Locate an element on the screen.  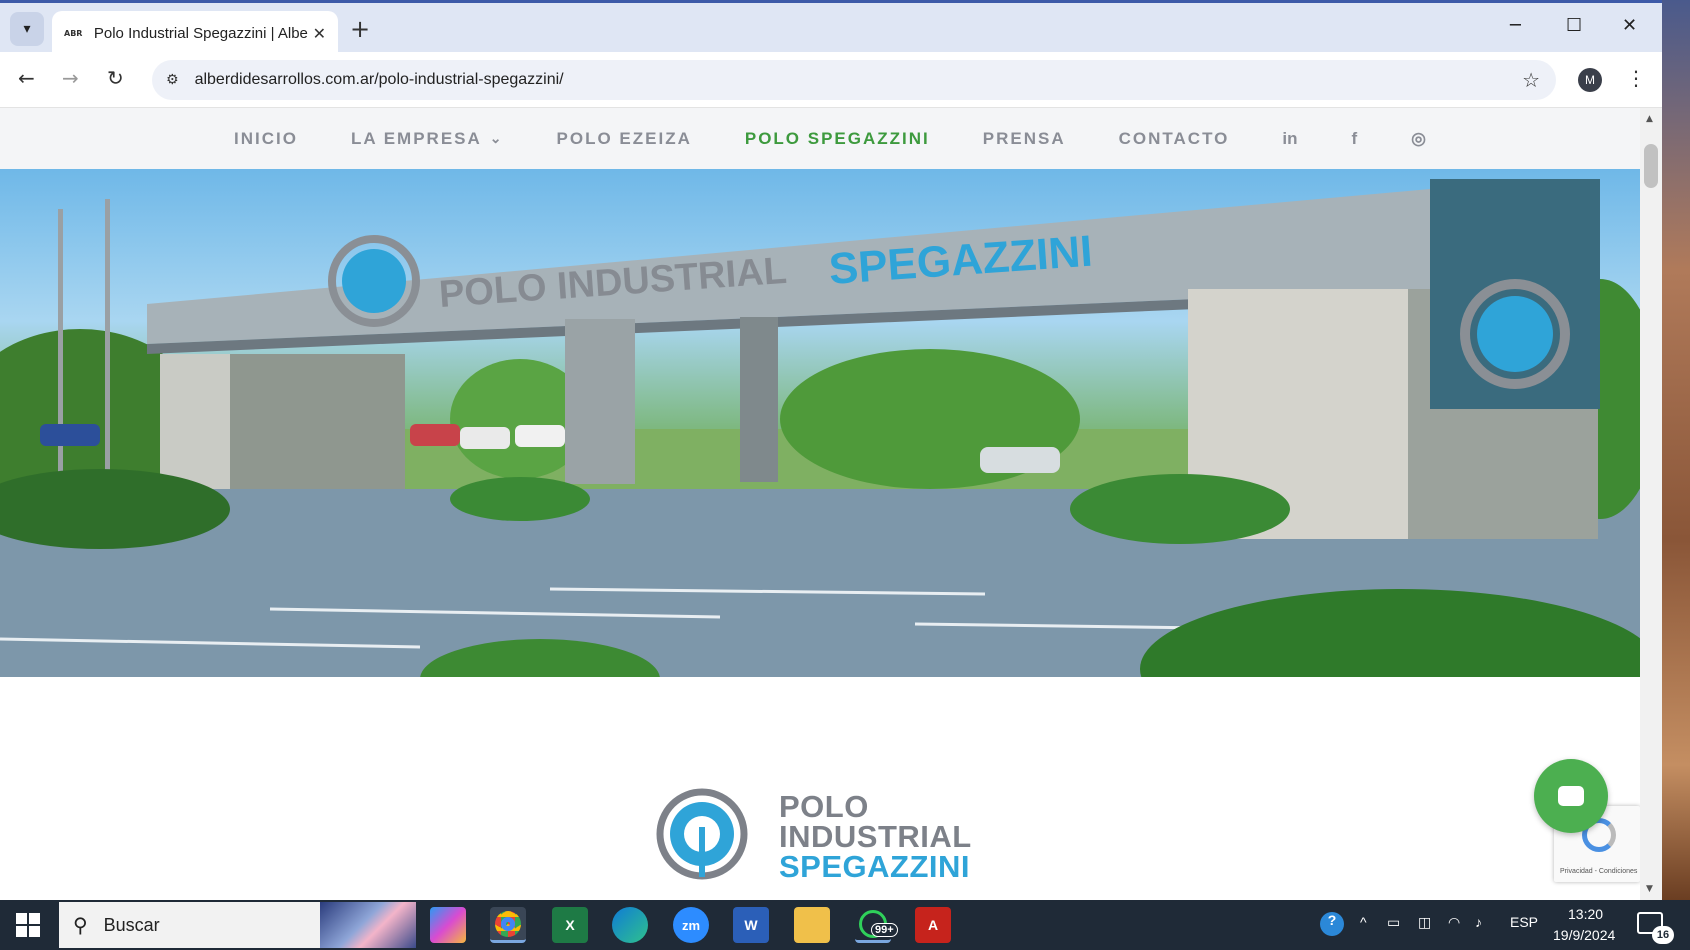
forward-icon: → is located at coordinates (70, 78).